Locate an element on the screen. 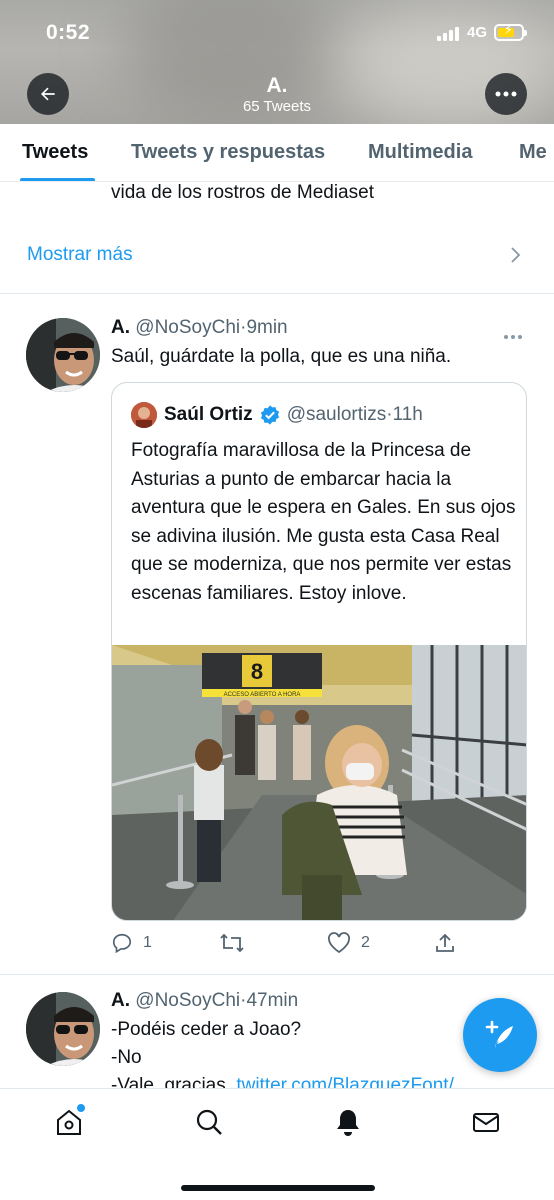  like-button: 2 is located at coordinates (348, 943).